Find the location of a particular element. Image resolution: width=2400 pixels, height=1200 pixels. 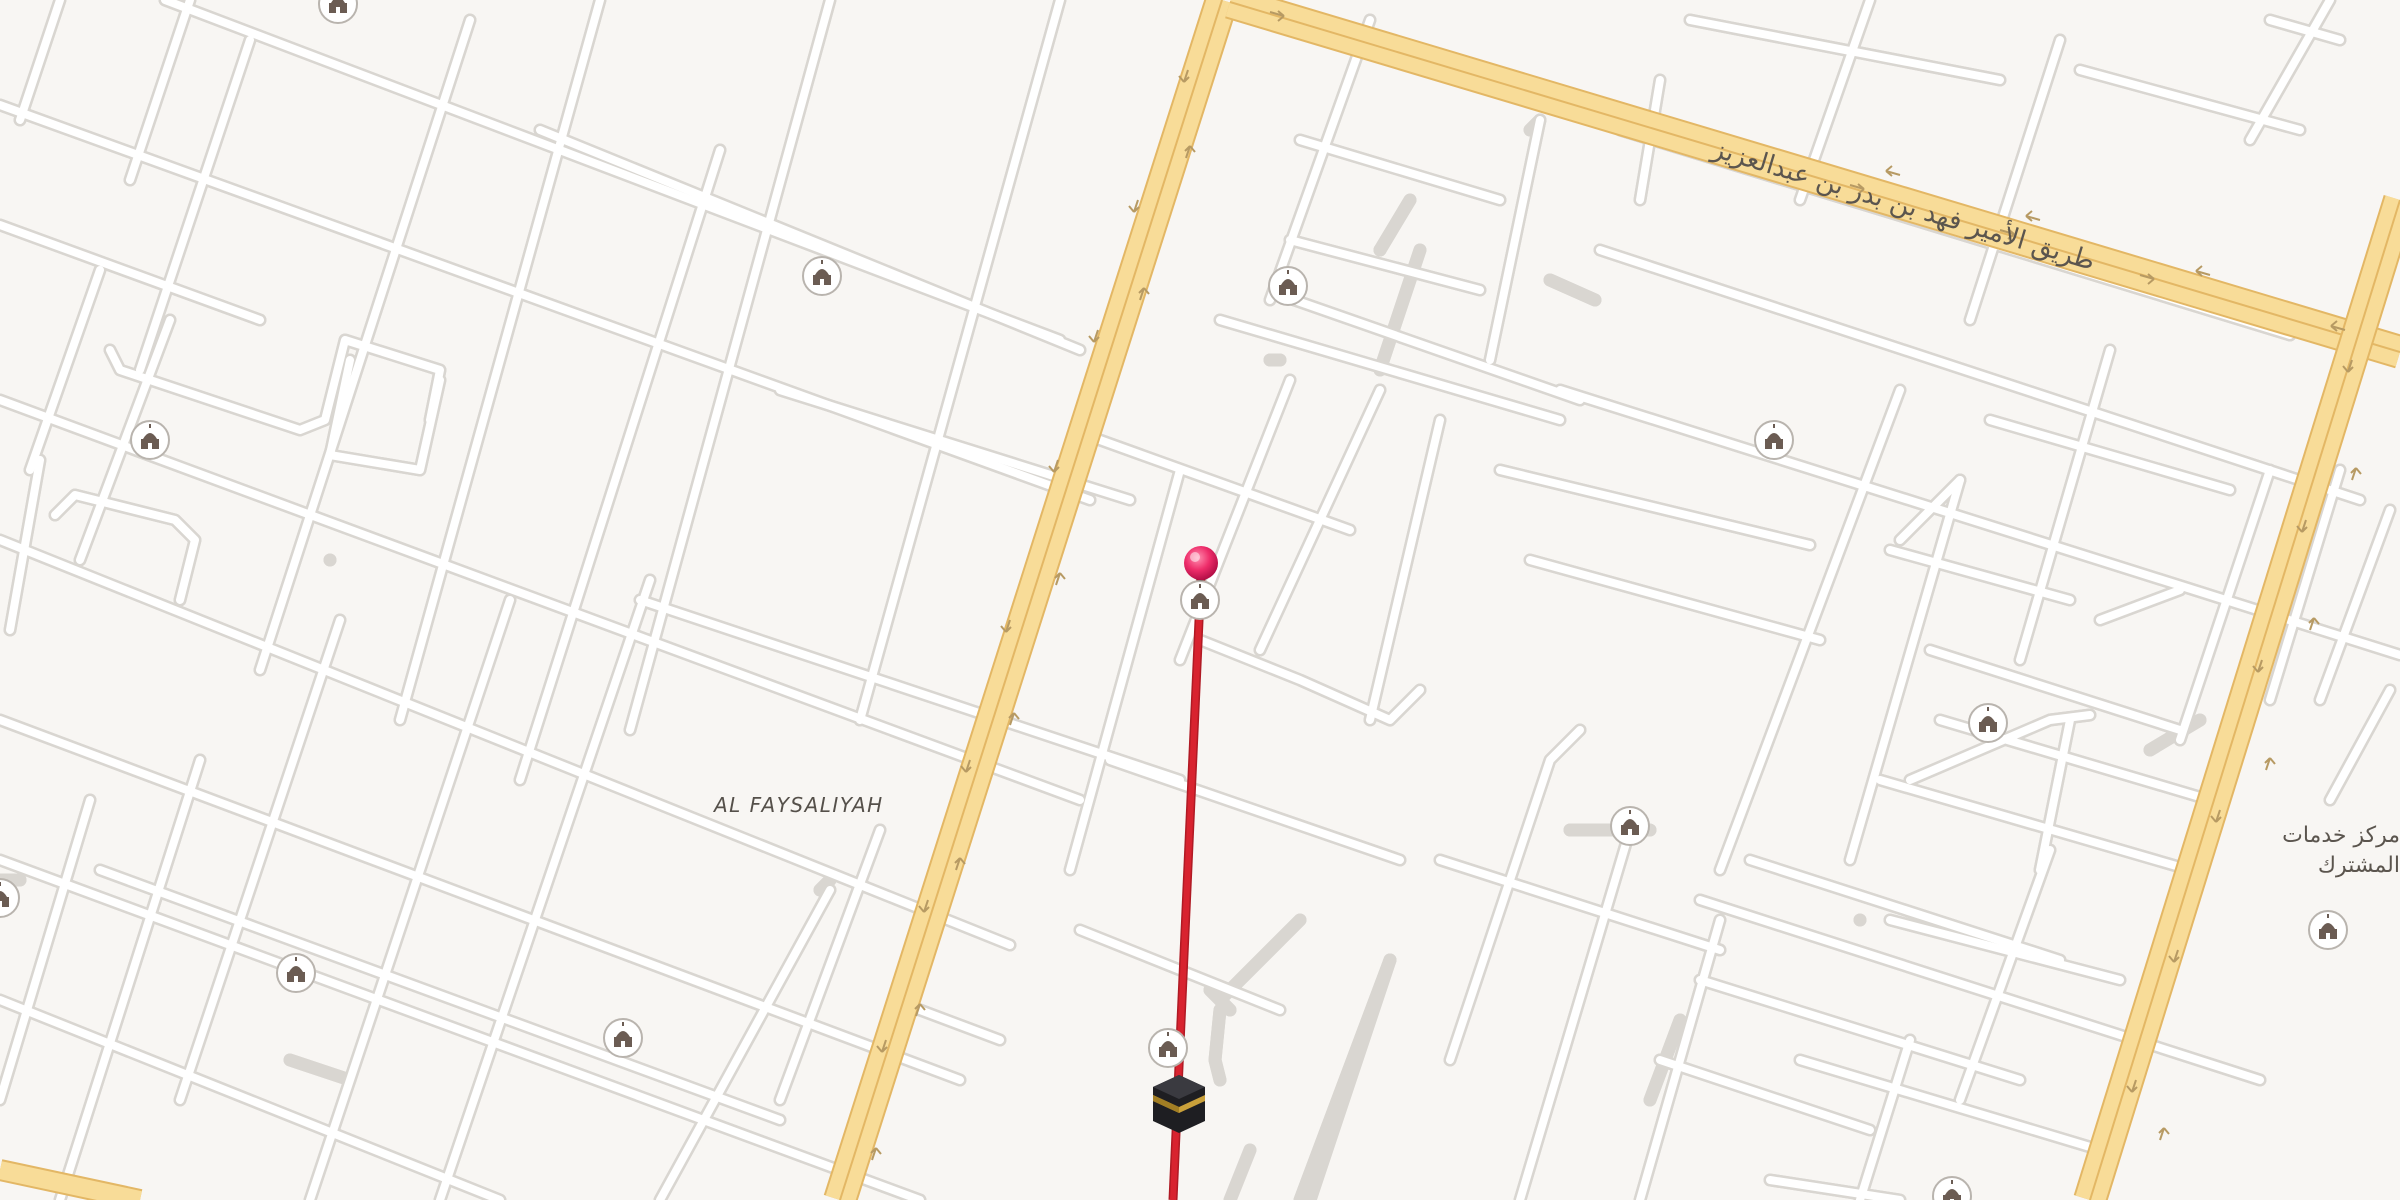

kaaba-icon is located at coordinates (1179, 1104).